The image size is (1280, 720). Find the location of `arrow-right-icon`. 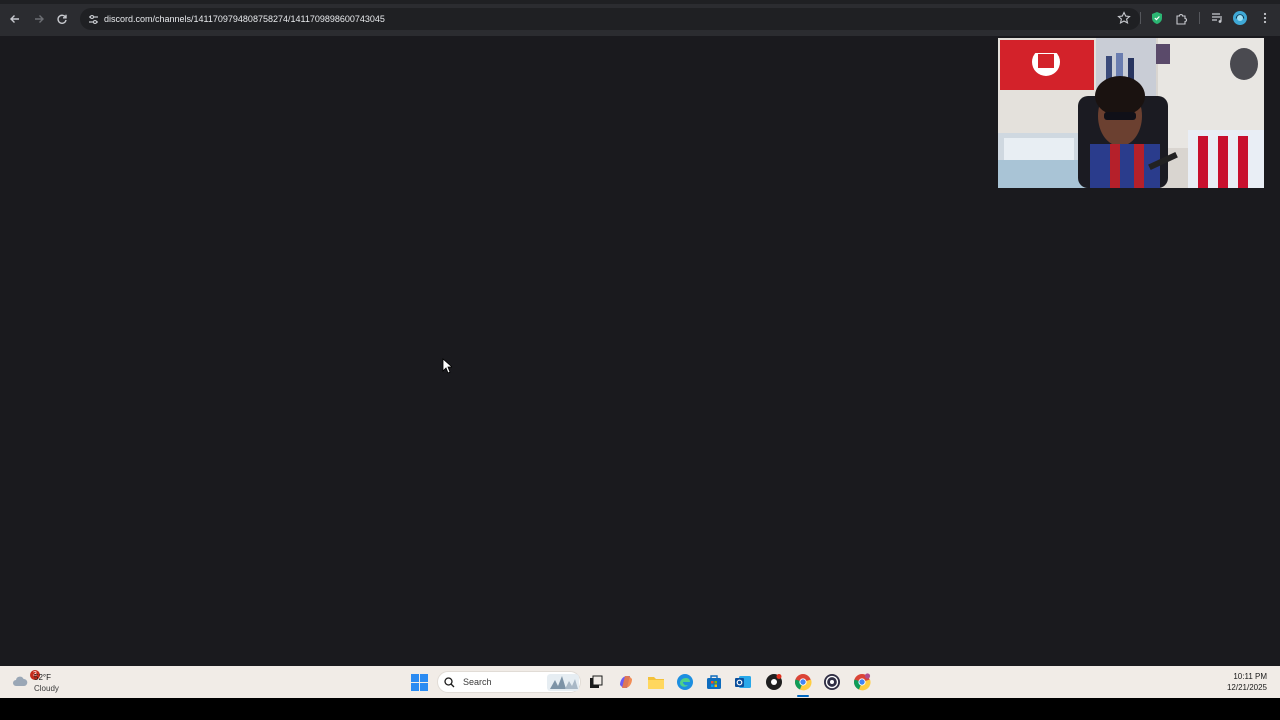

arrow-right-icon is located at coordinates (39, 19).